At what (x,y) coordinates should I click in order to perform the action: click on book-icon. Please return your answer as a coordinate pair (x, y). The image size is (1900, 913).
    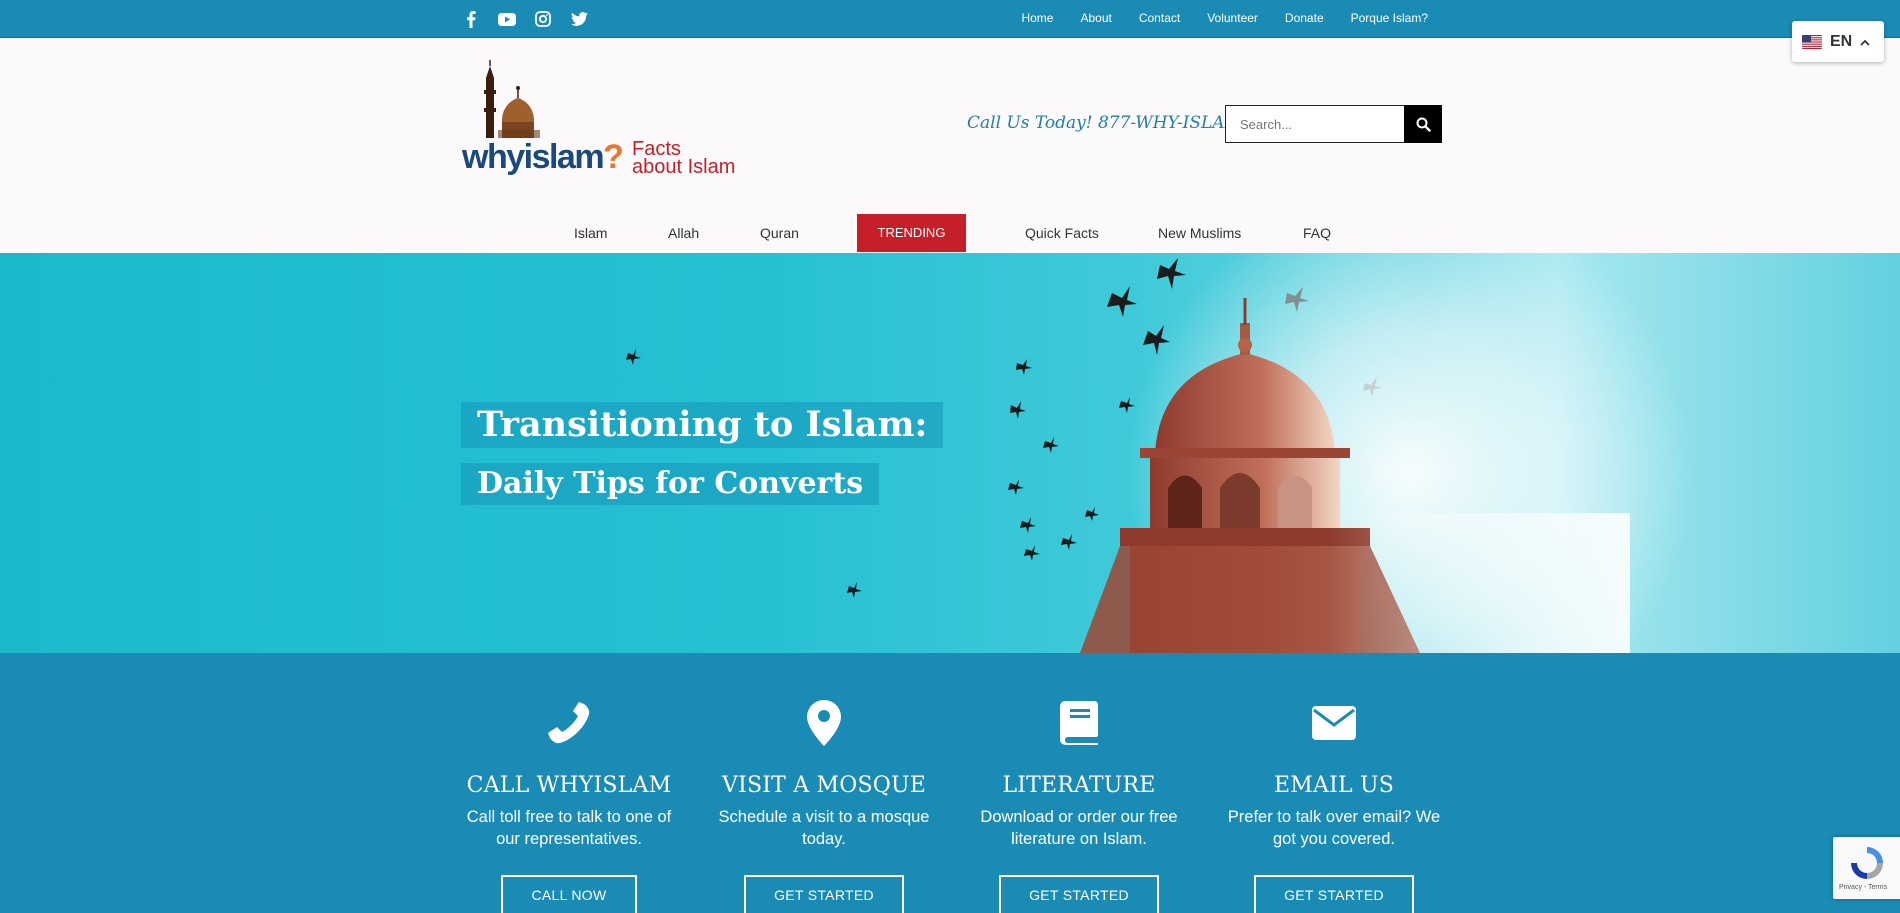
    Looking at the image, I should click on (1079, 723).